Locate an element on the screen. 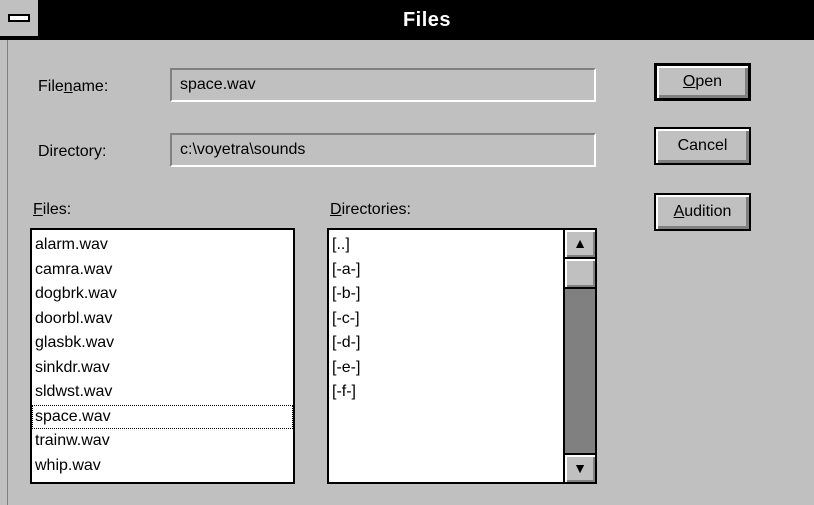  directory-list-item: [-d-] is located at coordinates (462, 343).